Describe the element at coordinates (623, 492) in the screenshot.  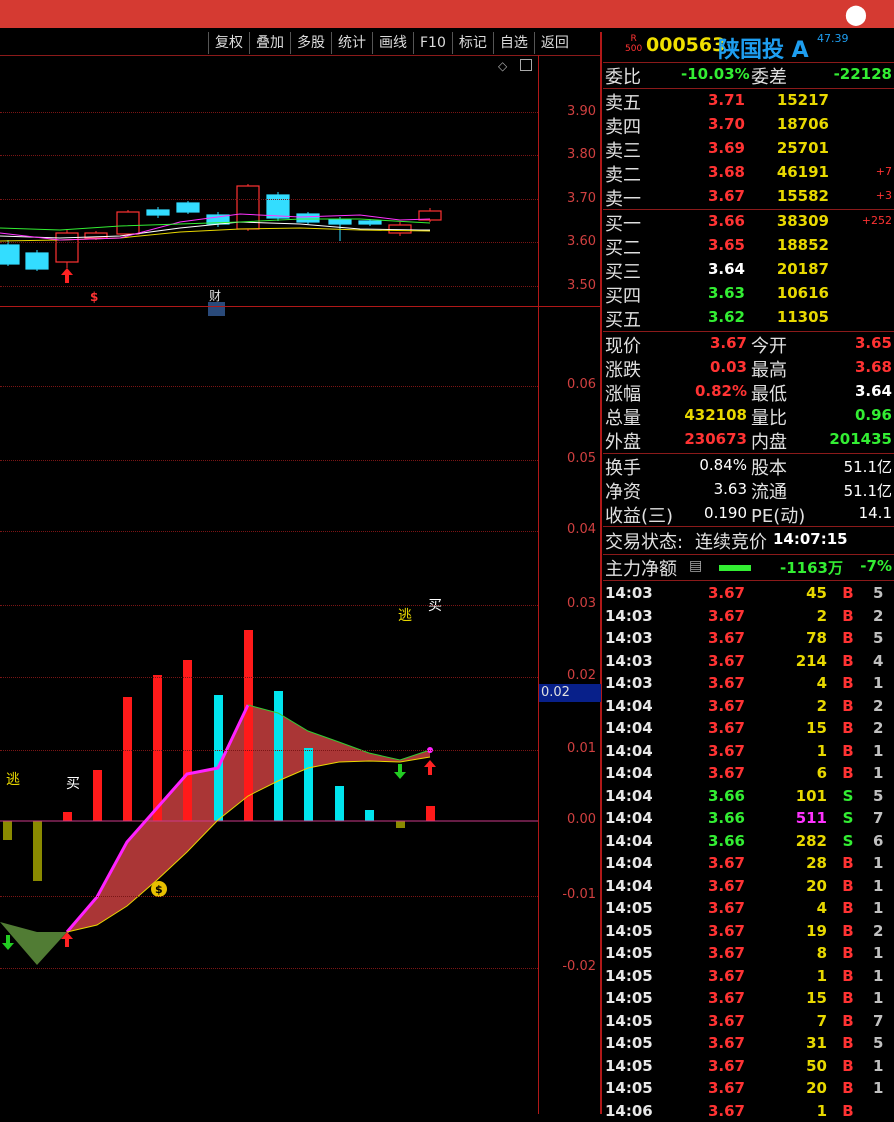
I see `stat-label: 净资` at that location.